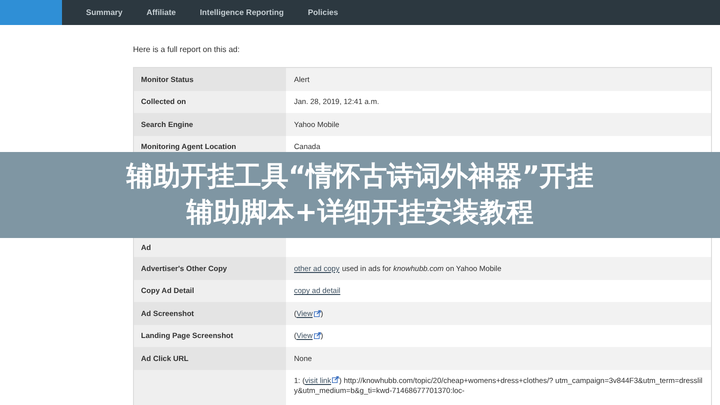 The height and width of the screenshot is (405, 720). What do you see at coordinates (242, 12) in the screenshot?
I see `nav-tab: Intelligence Reporting` at bounding box center [242, 12].